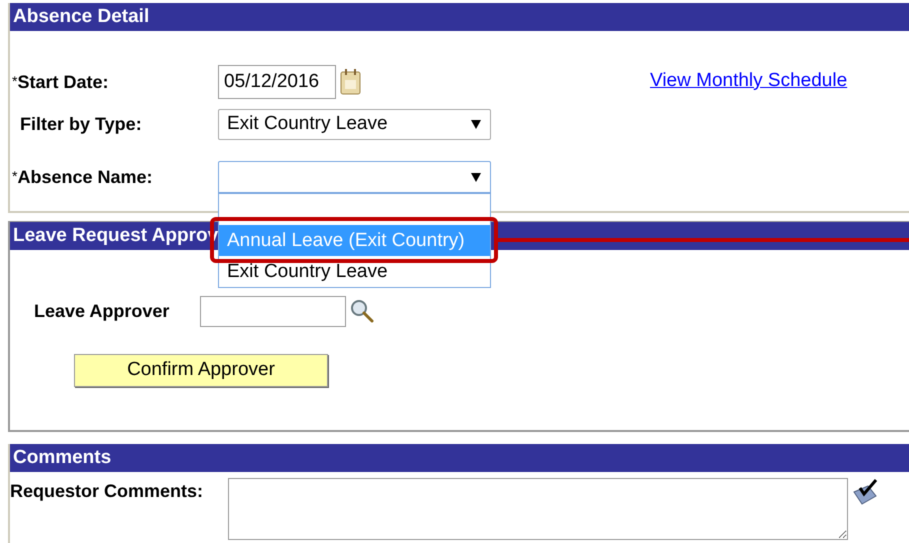  Describe the element at coordinates (538, 509) in the screenshot. I see `comments-field` at that location.